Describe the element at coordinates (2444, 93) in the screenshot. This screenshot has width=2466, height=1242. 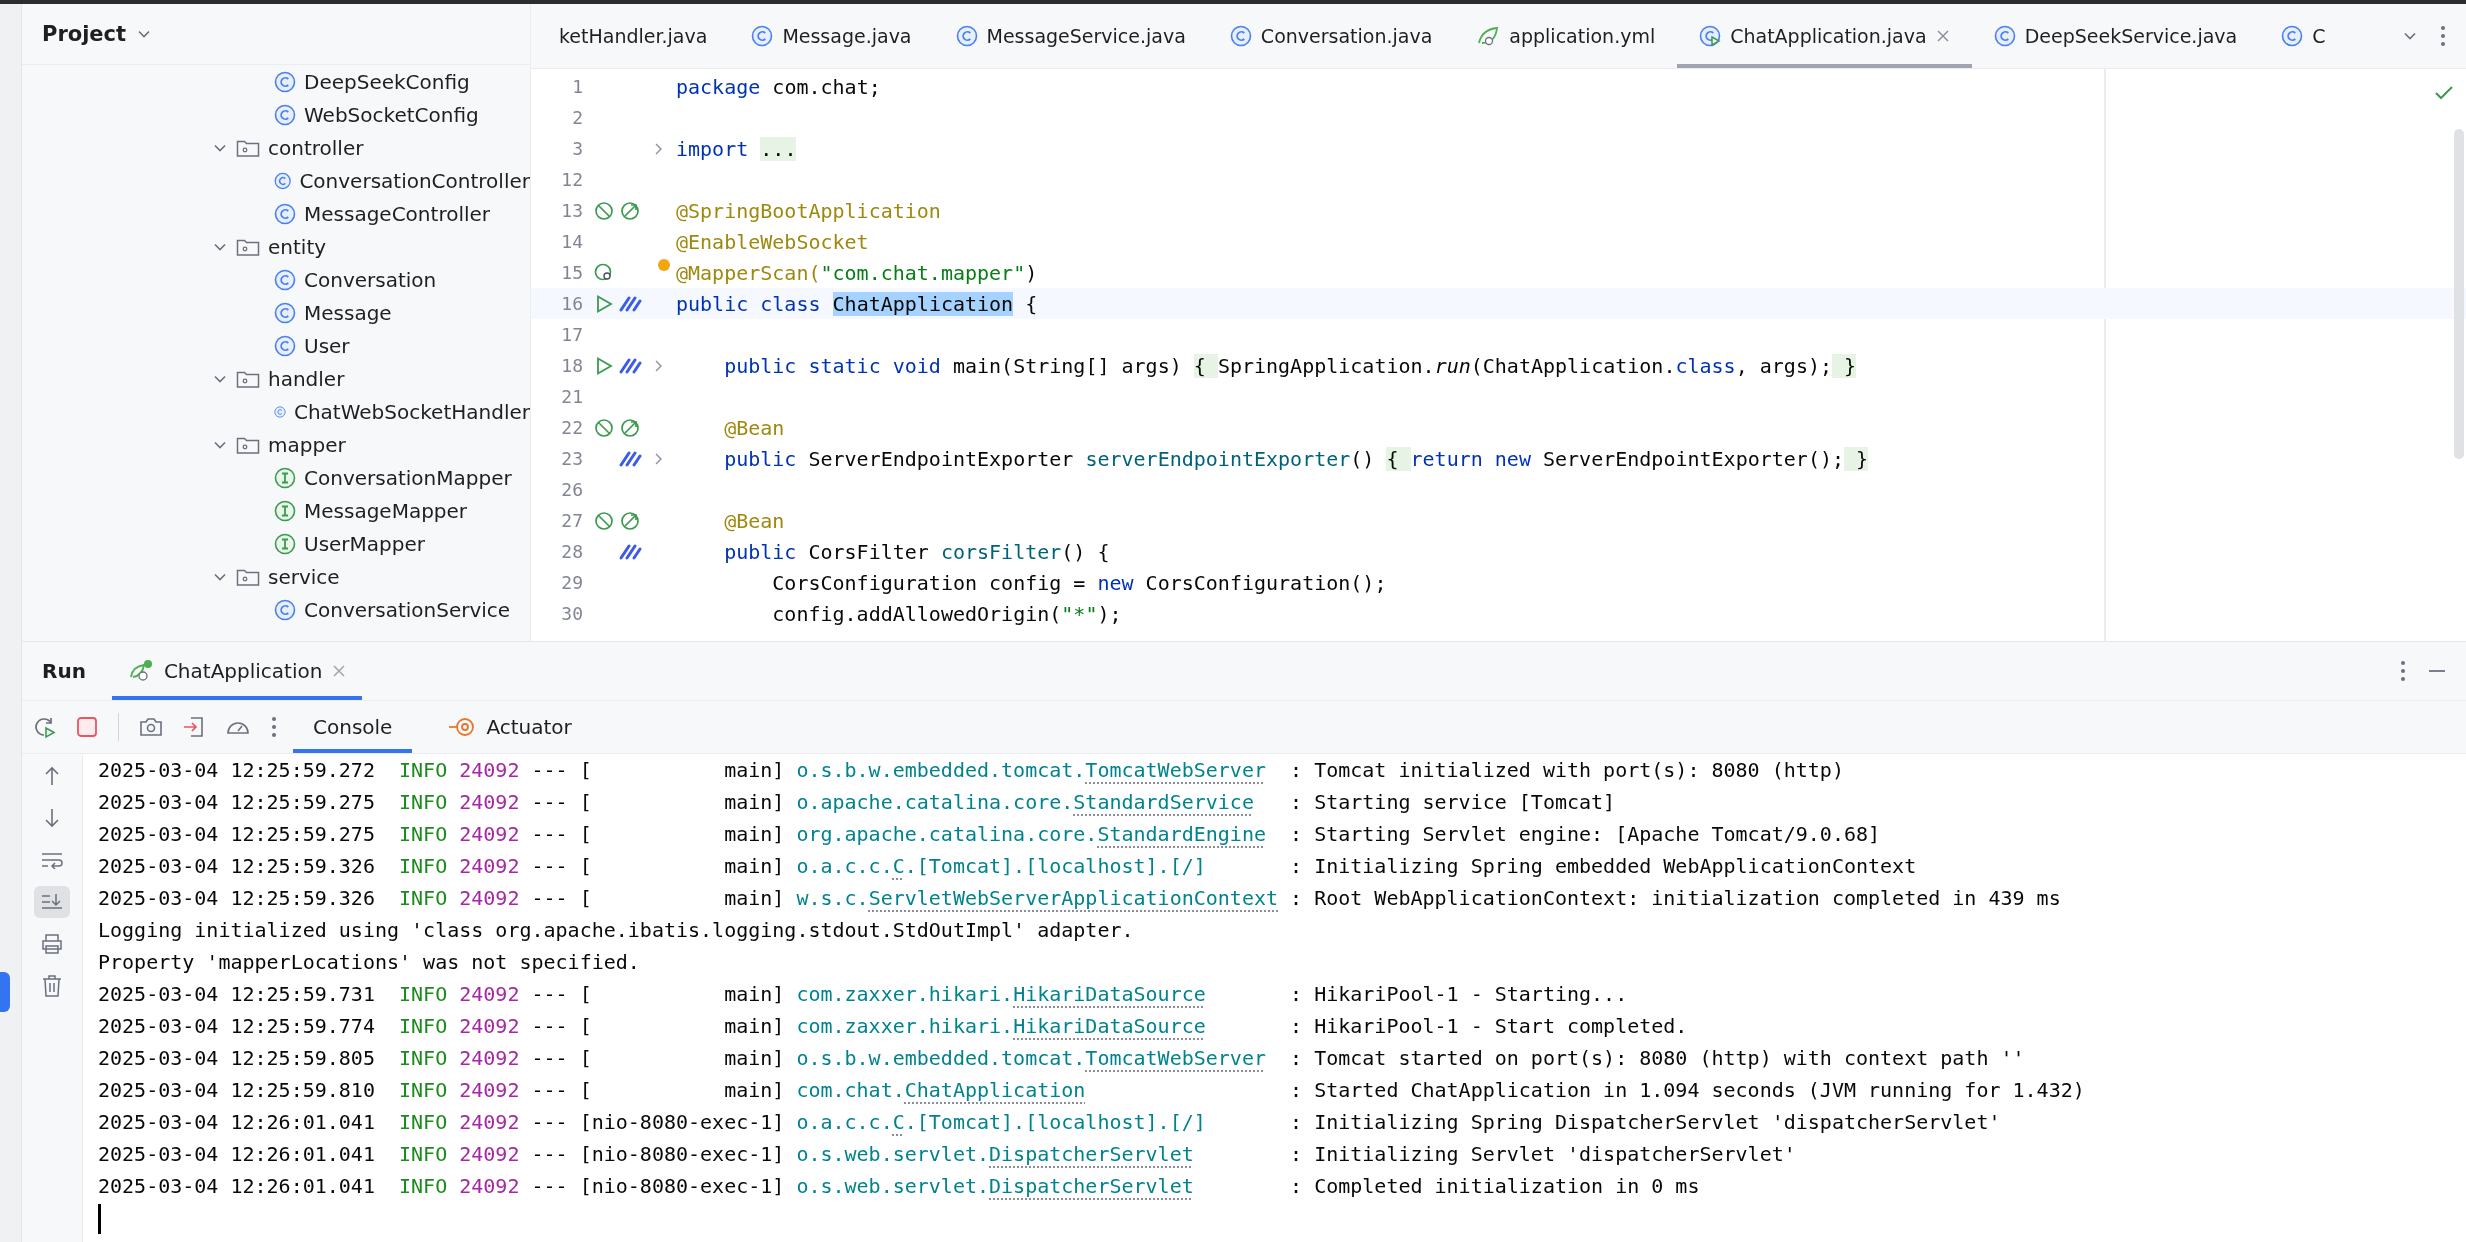
I see `check-icon` at that location.